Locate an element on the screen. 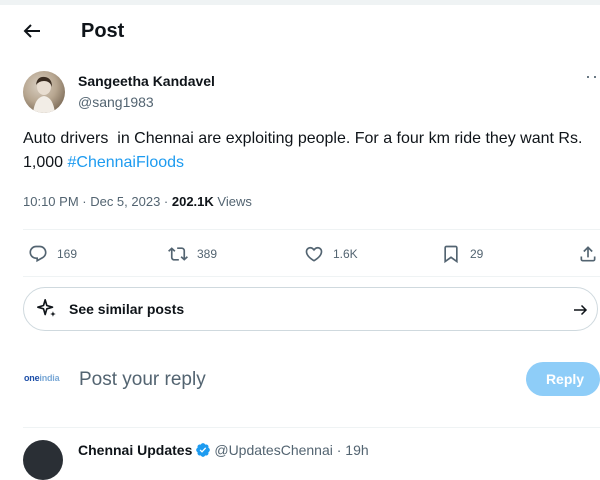 This screenshot has width=600, height=480. sparkle-icon is located at coordinates (46, 308).